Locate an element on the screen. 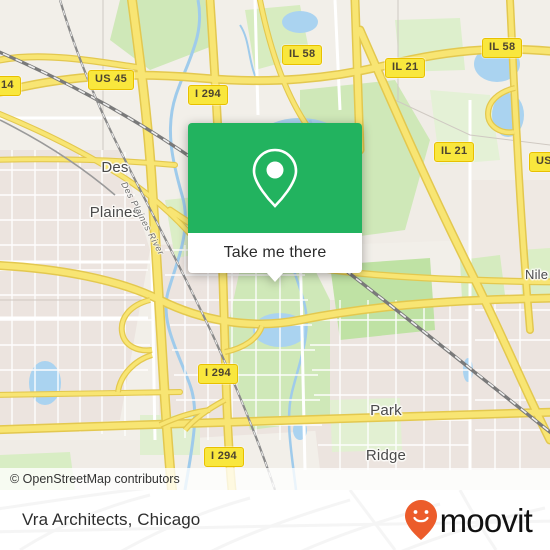  take-me-there-button: Take me there is located at coordinates (275, 253).